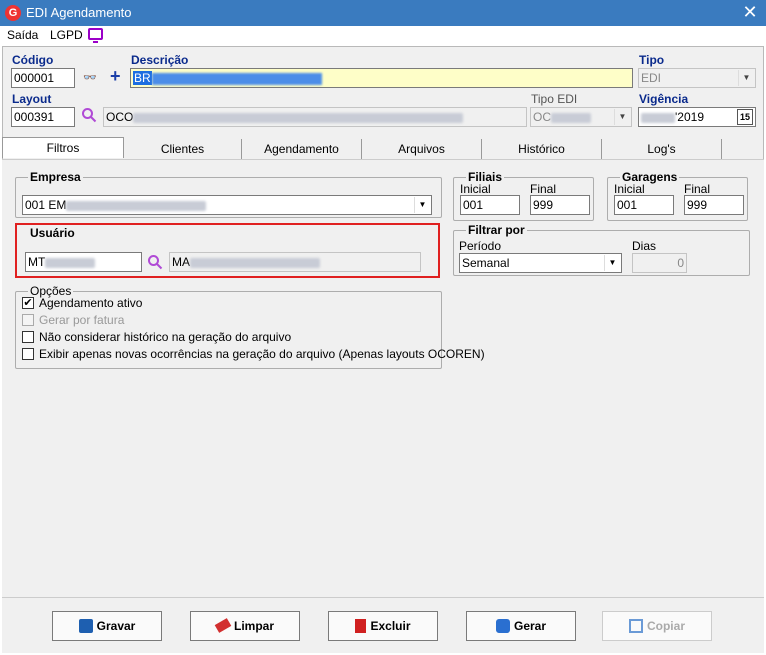 The image size is (766, 655). Describe the element at coordinates (486, 263) in the screenshot. I see `periodo-value: Semanal` at that location.